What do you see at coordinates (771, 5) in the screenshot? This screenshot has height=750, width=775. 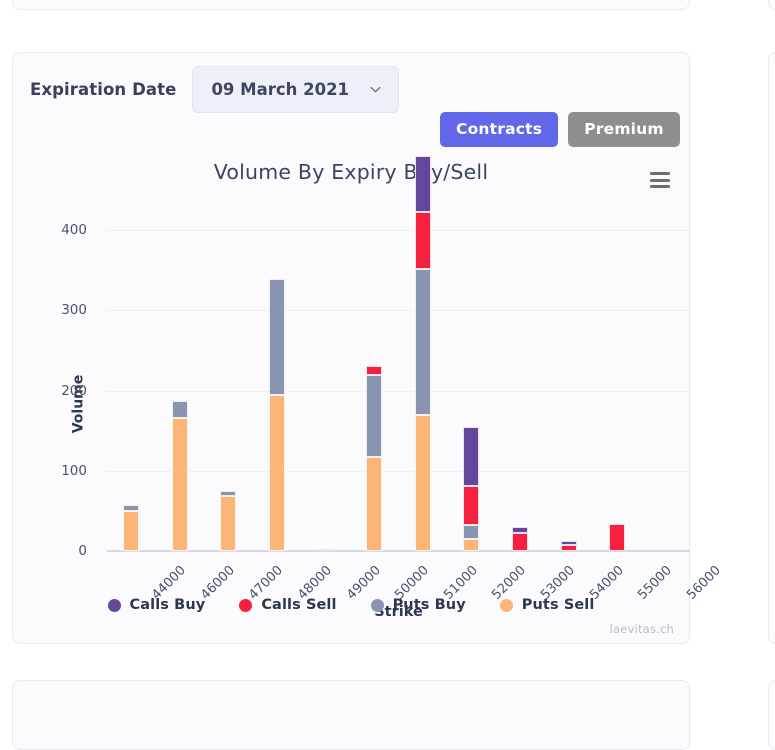 I see `card-above-right` at bounding box center [771, 5].